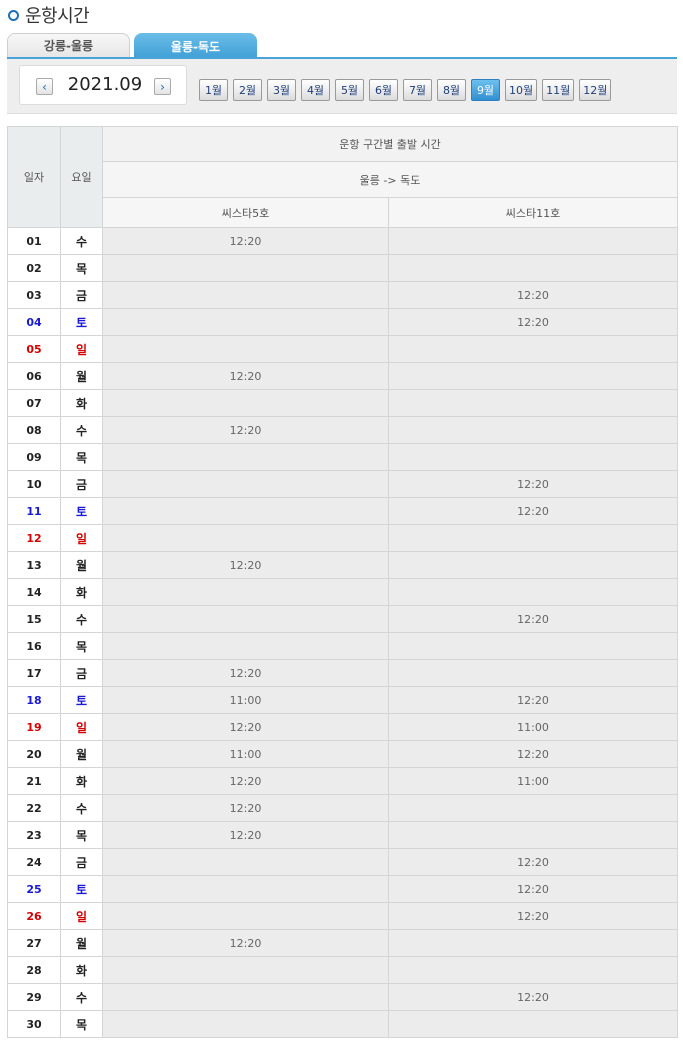 Image resolution: width=683 pixels, height=1046 pixels. What do you see at coordinates (343, 835) in the screenshot?
I see `table-row: 23 목 12:20` at bounding box center [343, 835].